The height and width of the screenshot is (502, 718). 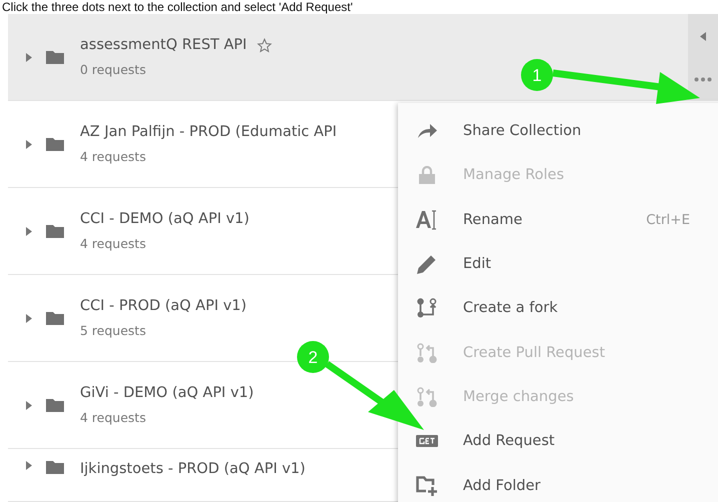 What do you see at coordinates (558, 220) in the screenshot?
I see `menu-item: Rename Ctrl+E` at bounding box center [558, 220].